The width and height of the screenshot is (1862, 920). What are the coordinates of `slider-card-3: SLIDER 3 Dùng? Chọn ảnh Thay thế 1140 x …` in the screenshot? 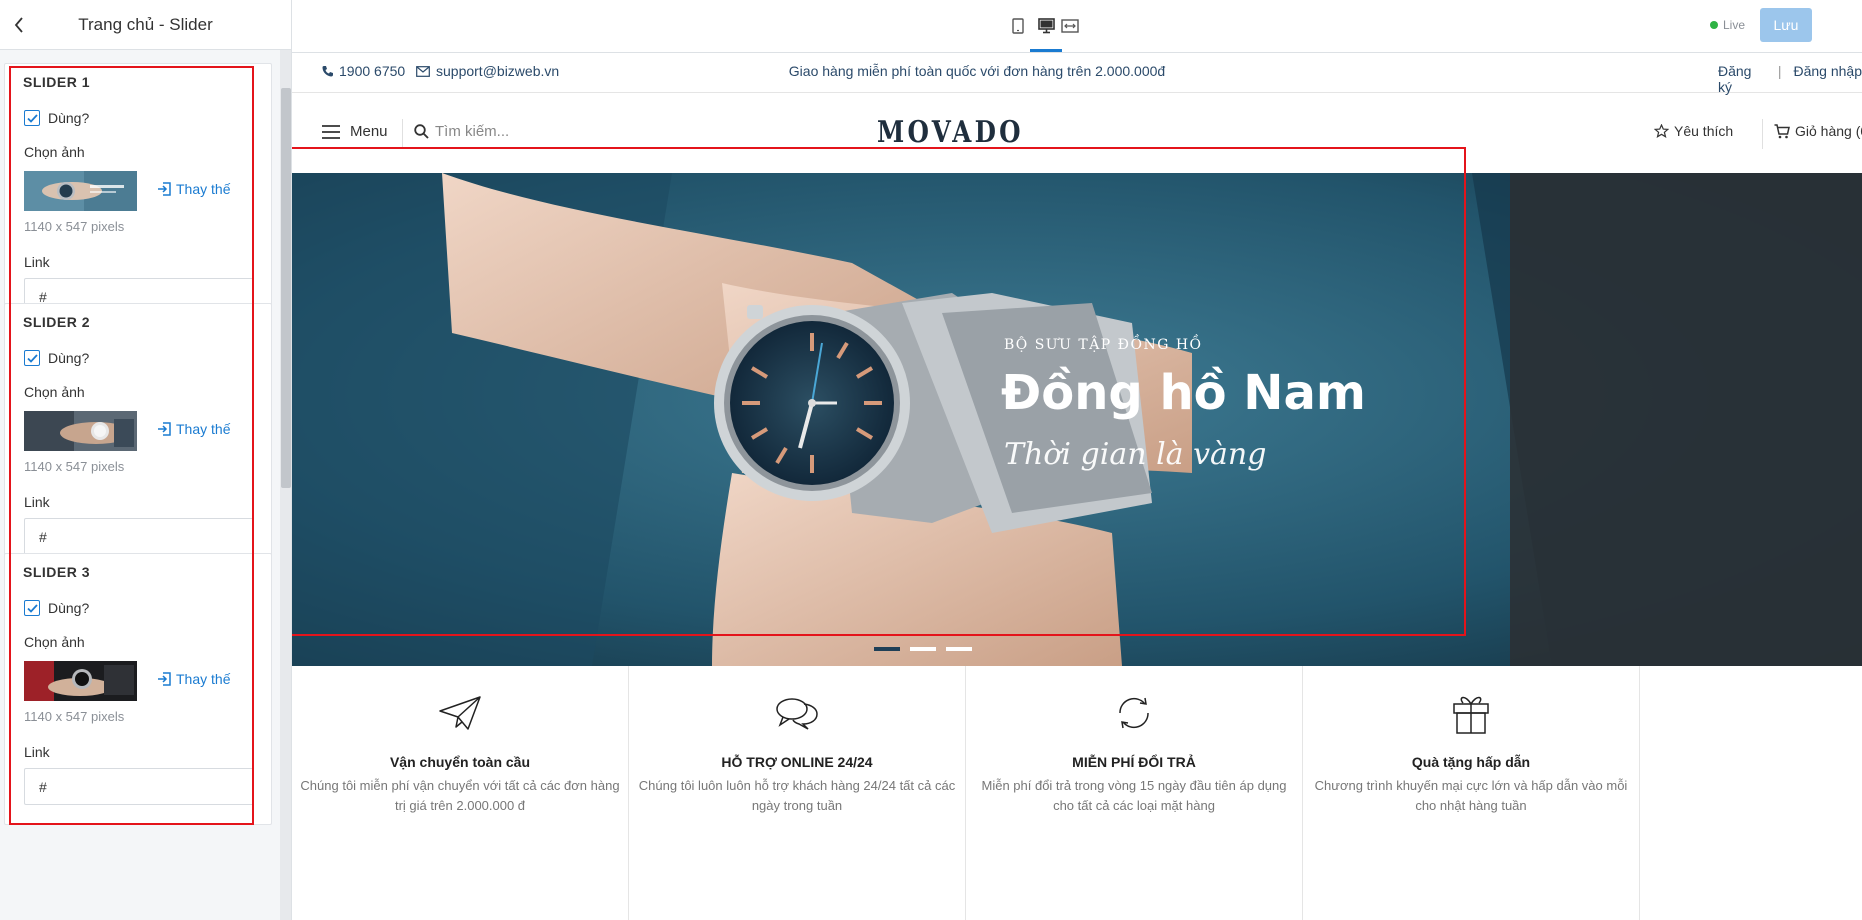 It's located at (138, 689).